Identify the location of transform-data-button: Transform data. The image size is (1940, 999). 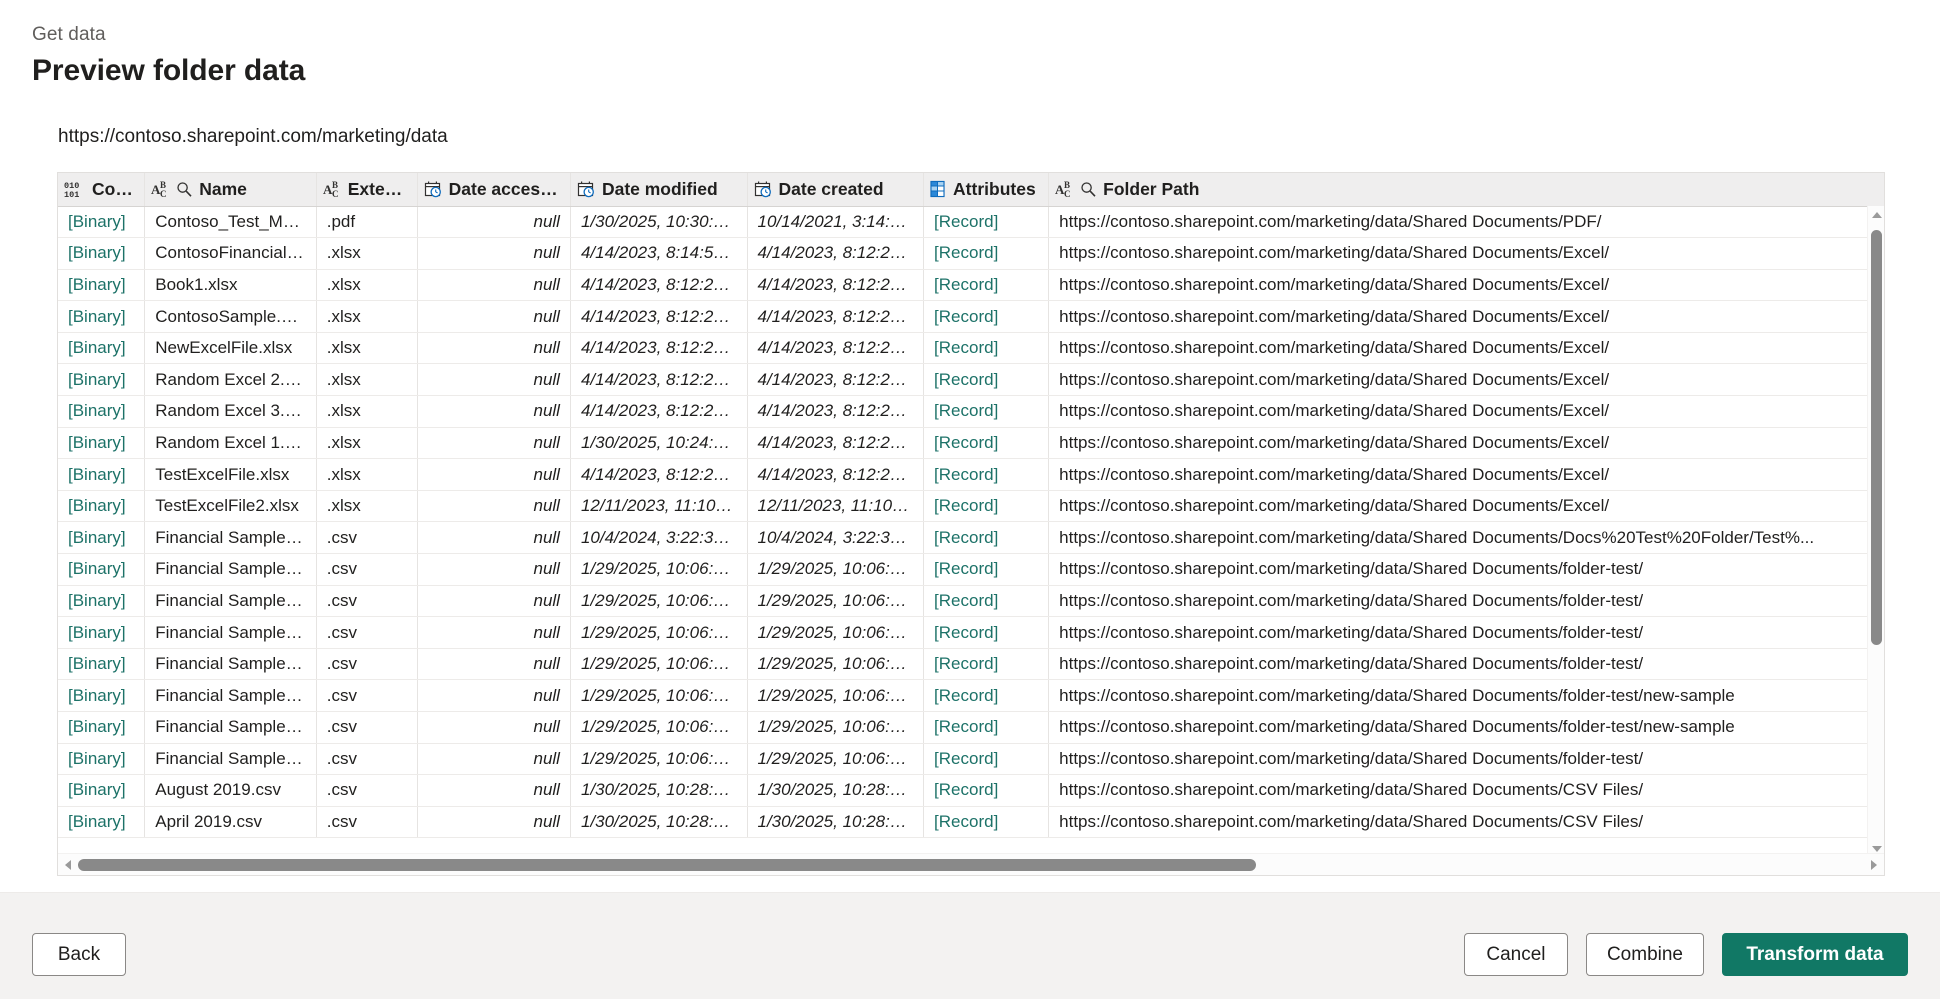
(1815, 954).